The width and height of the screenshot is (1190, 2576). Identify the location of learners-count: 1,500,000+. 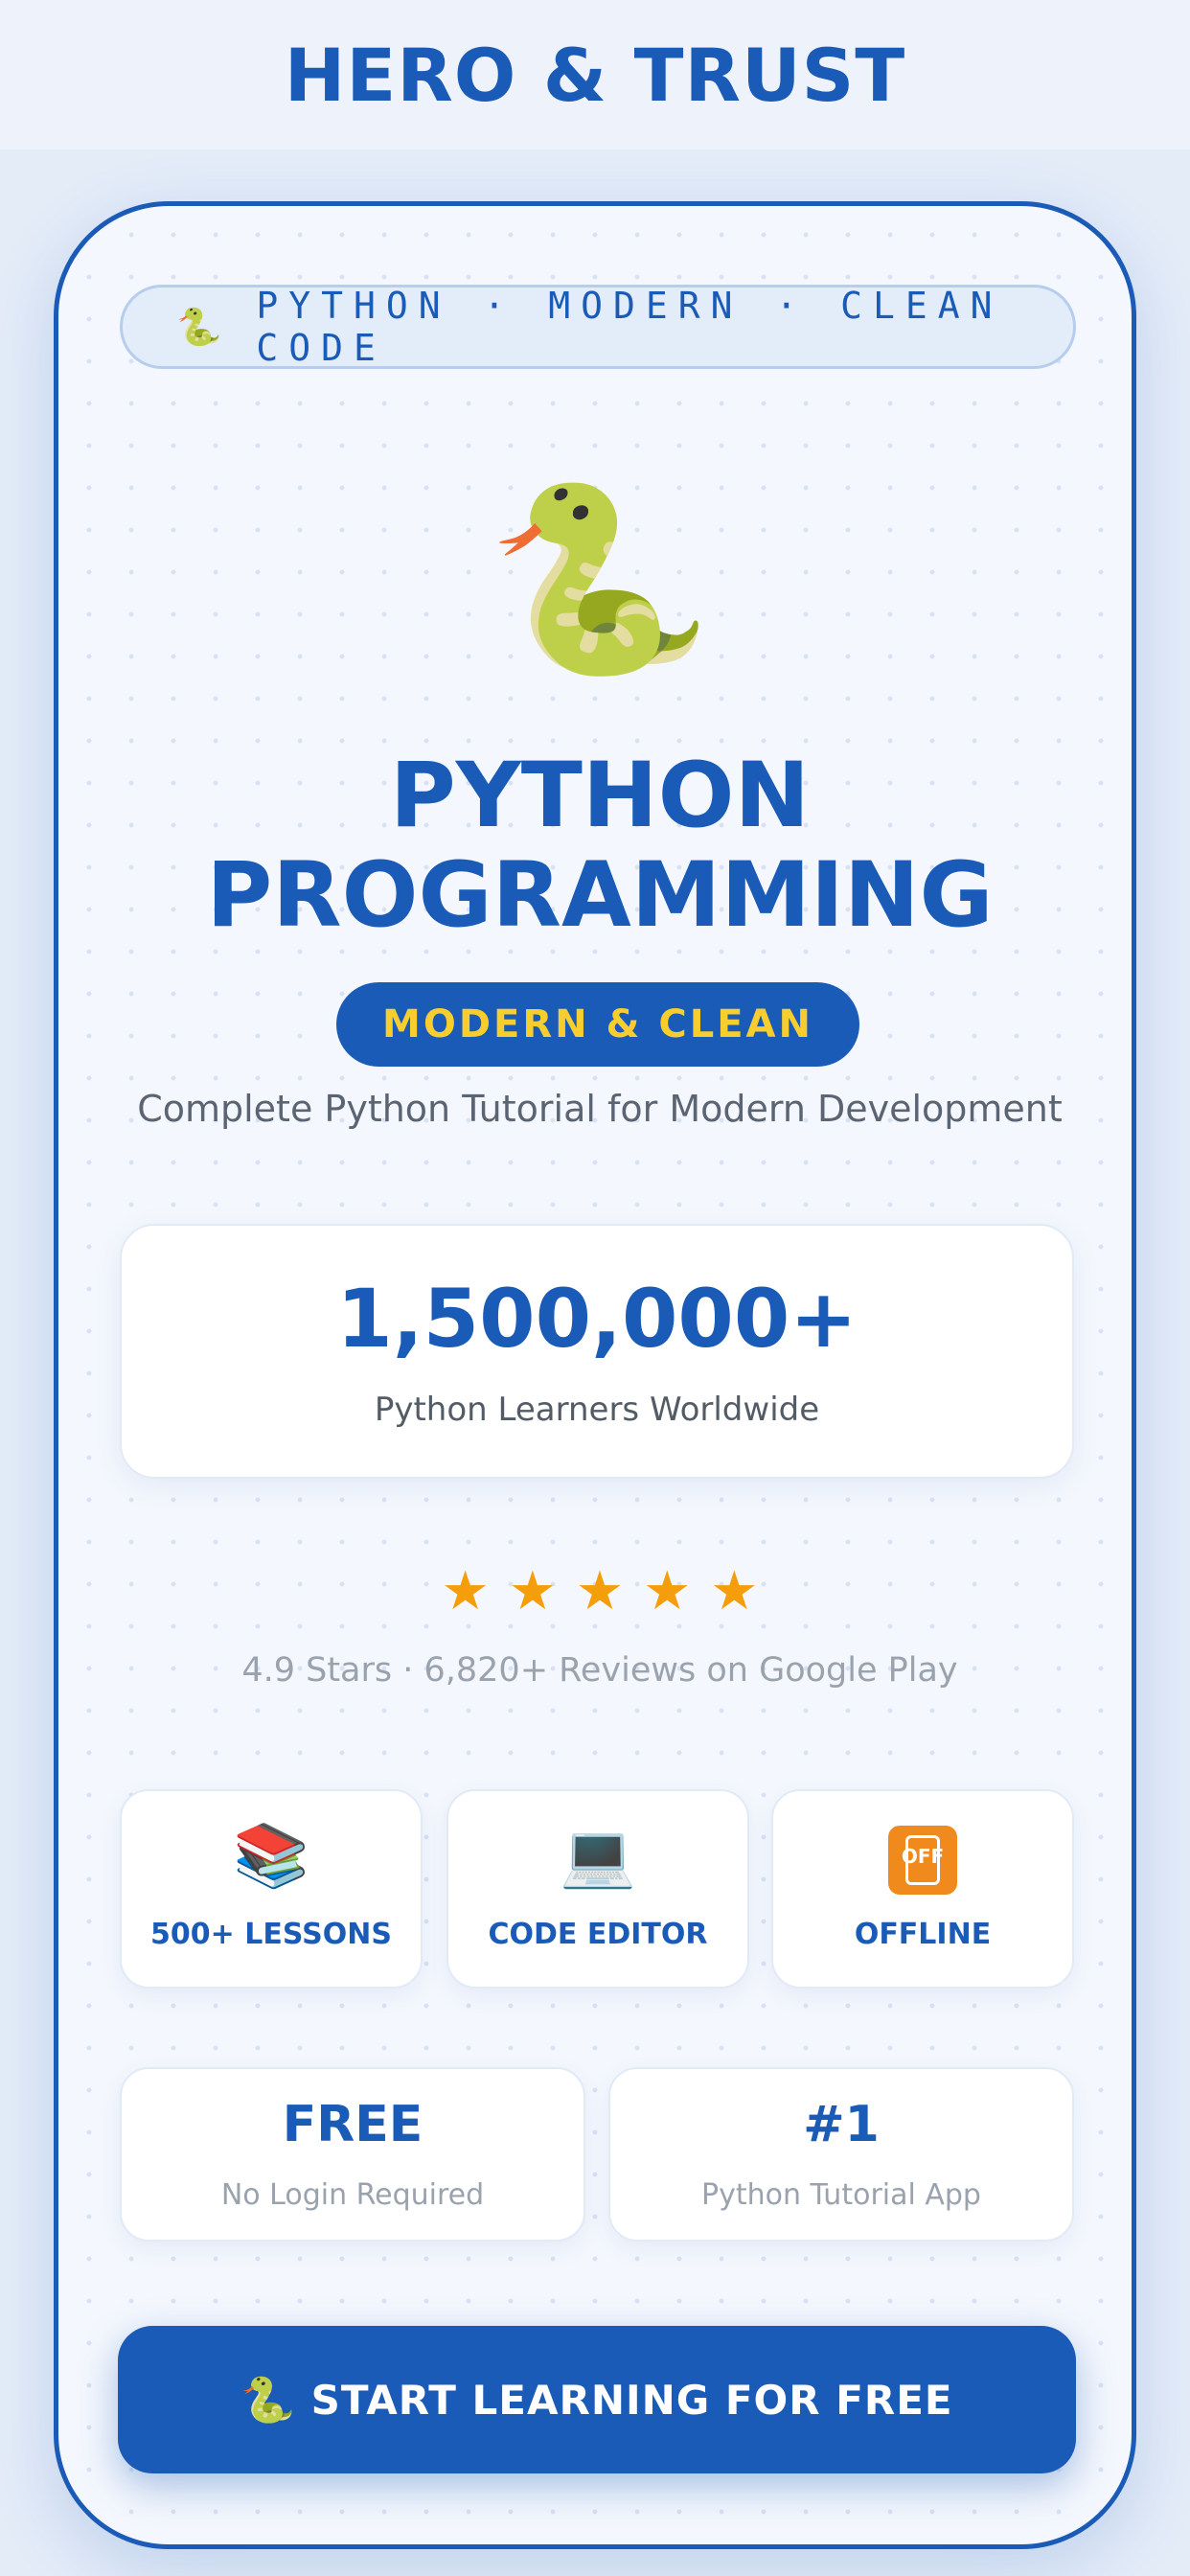
(597, 1319).